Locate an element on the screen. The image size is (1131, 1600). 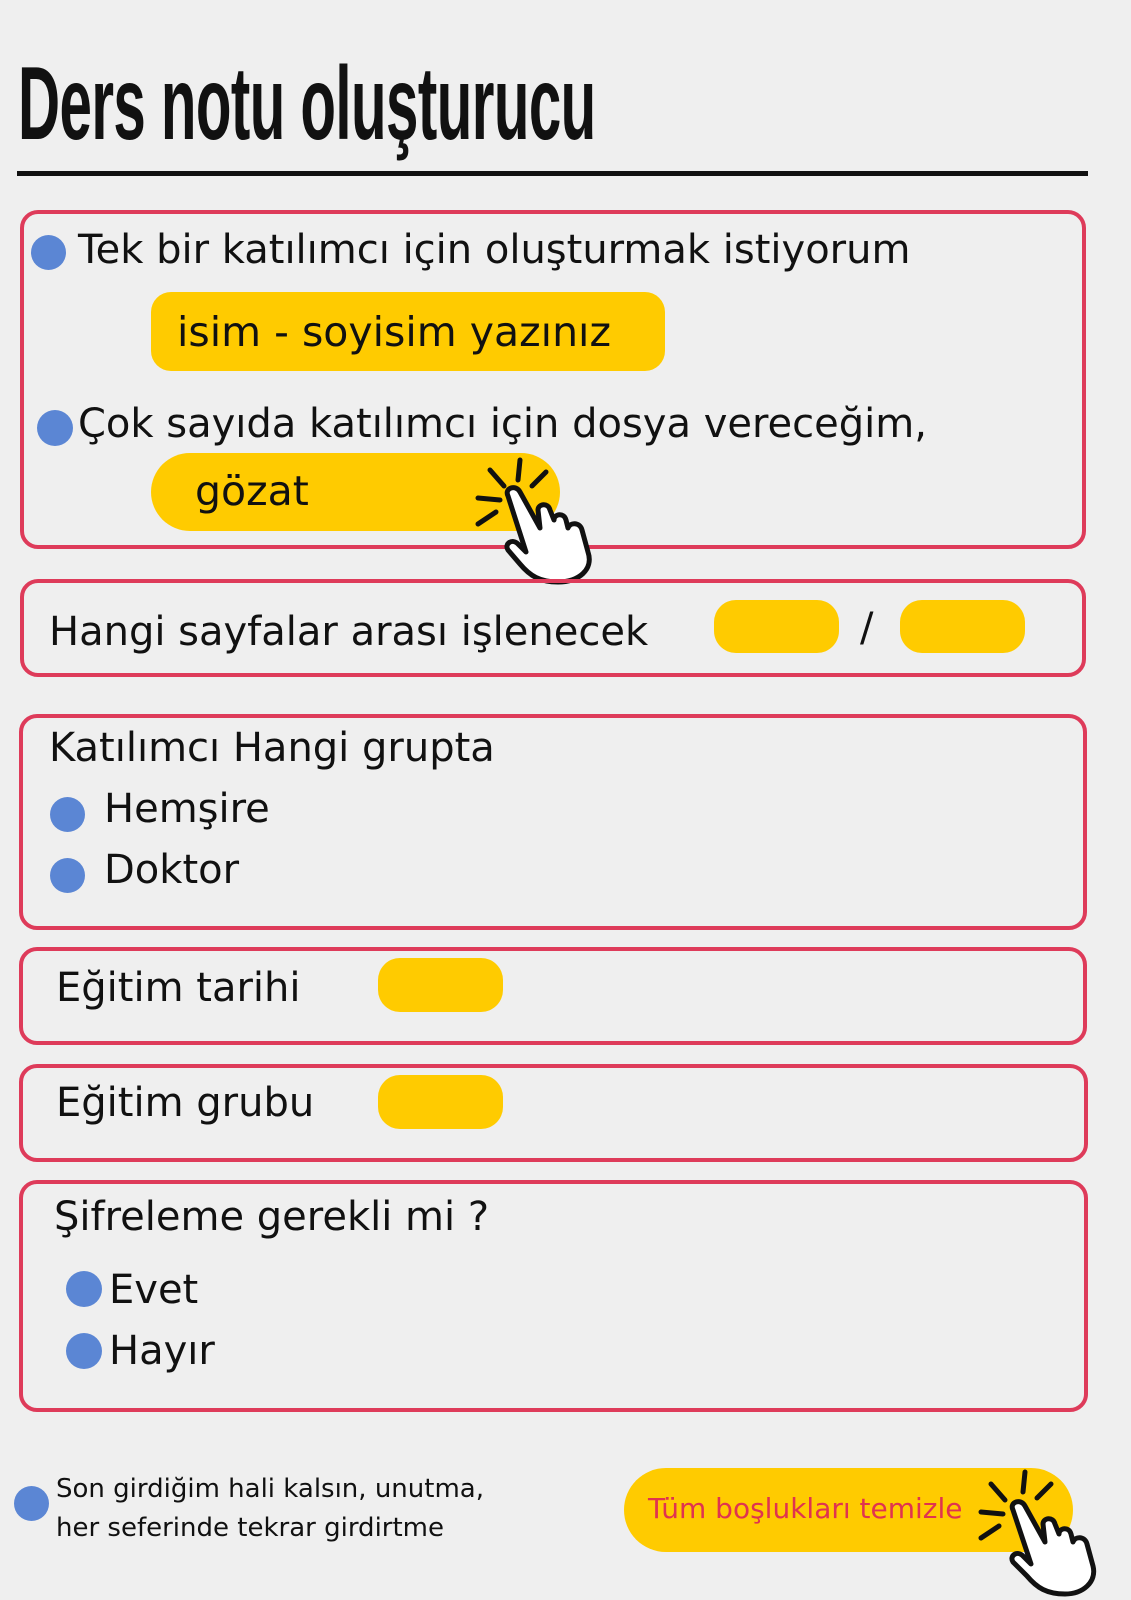
remember-input-label-line1: Son girdiğim hali kalsın, unutma, is located at coordinates (270, 1489).